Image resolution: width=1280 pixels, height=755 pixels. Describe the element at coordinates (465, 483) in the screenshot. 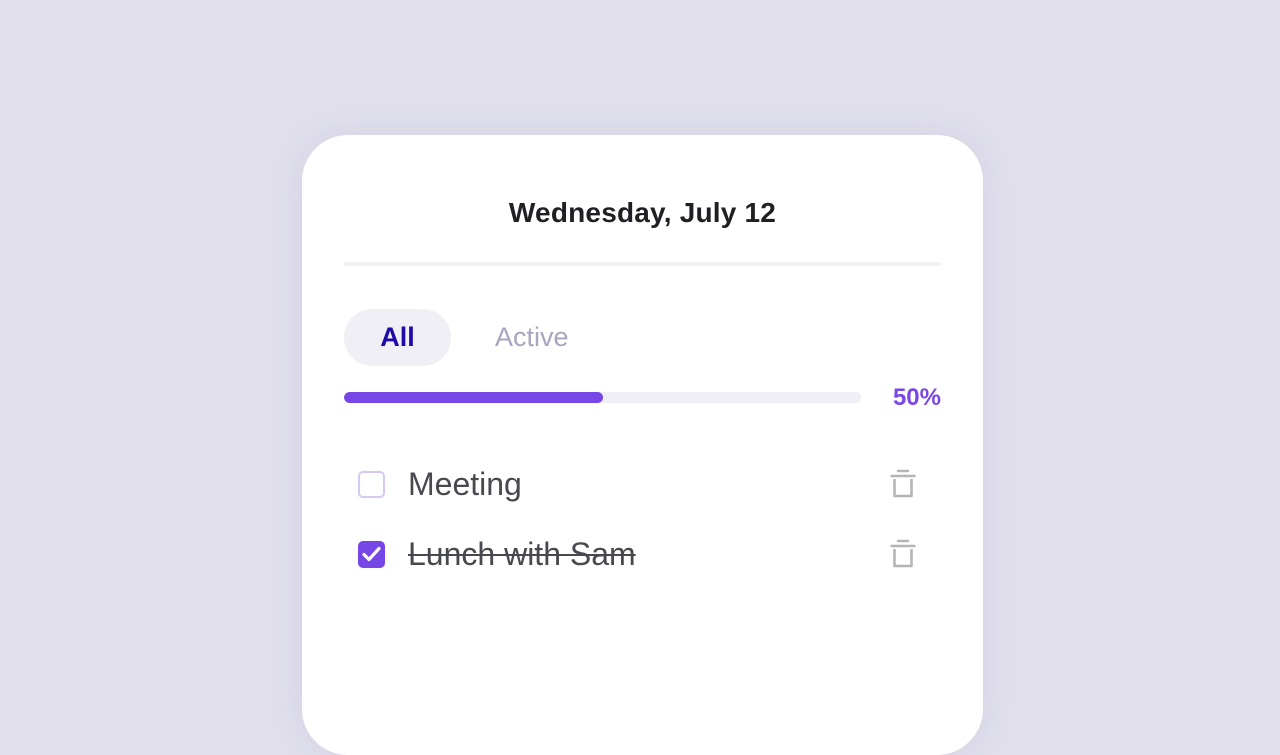

I see `task-text: Meeting` at that location.